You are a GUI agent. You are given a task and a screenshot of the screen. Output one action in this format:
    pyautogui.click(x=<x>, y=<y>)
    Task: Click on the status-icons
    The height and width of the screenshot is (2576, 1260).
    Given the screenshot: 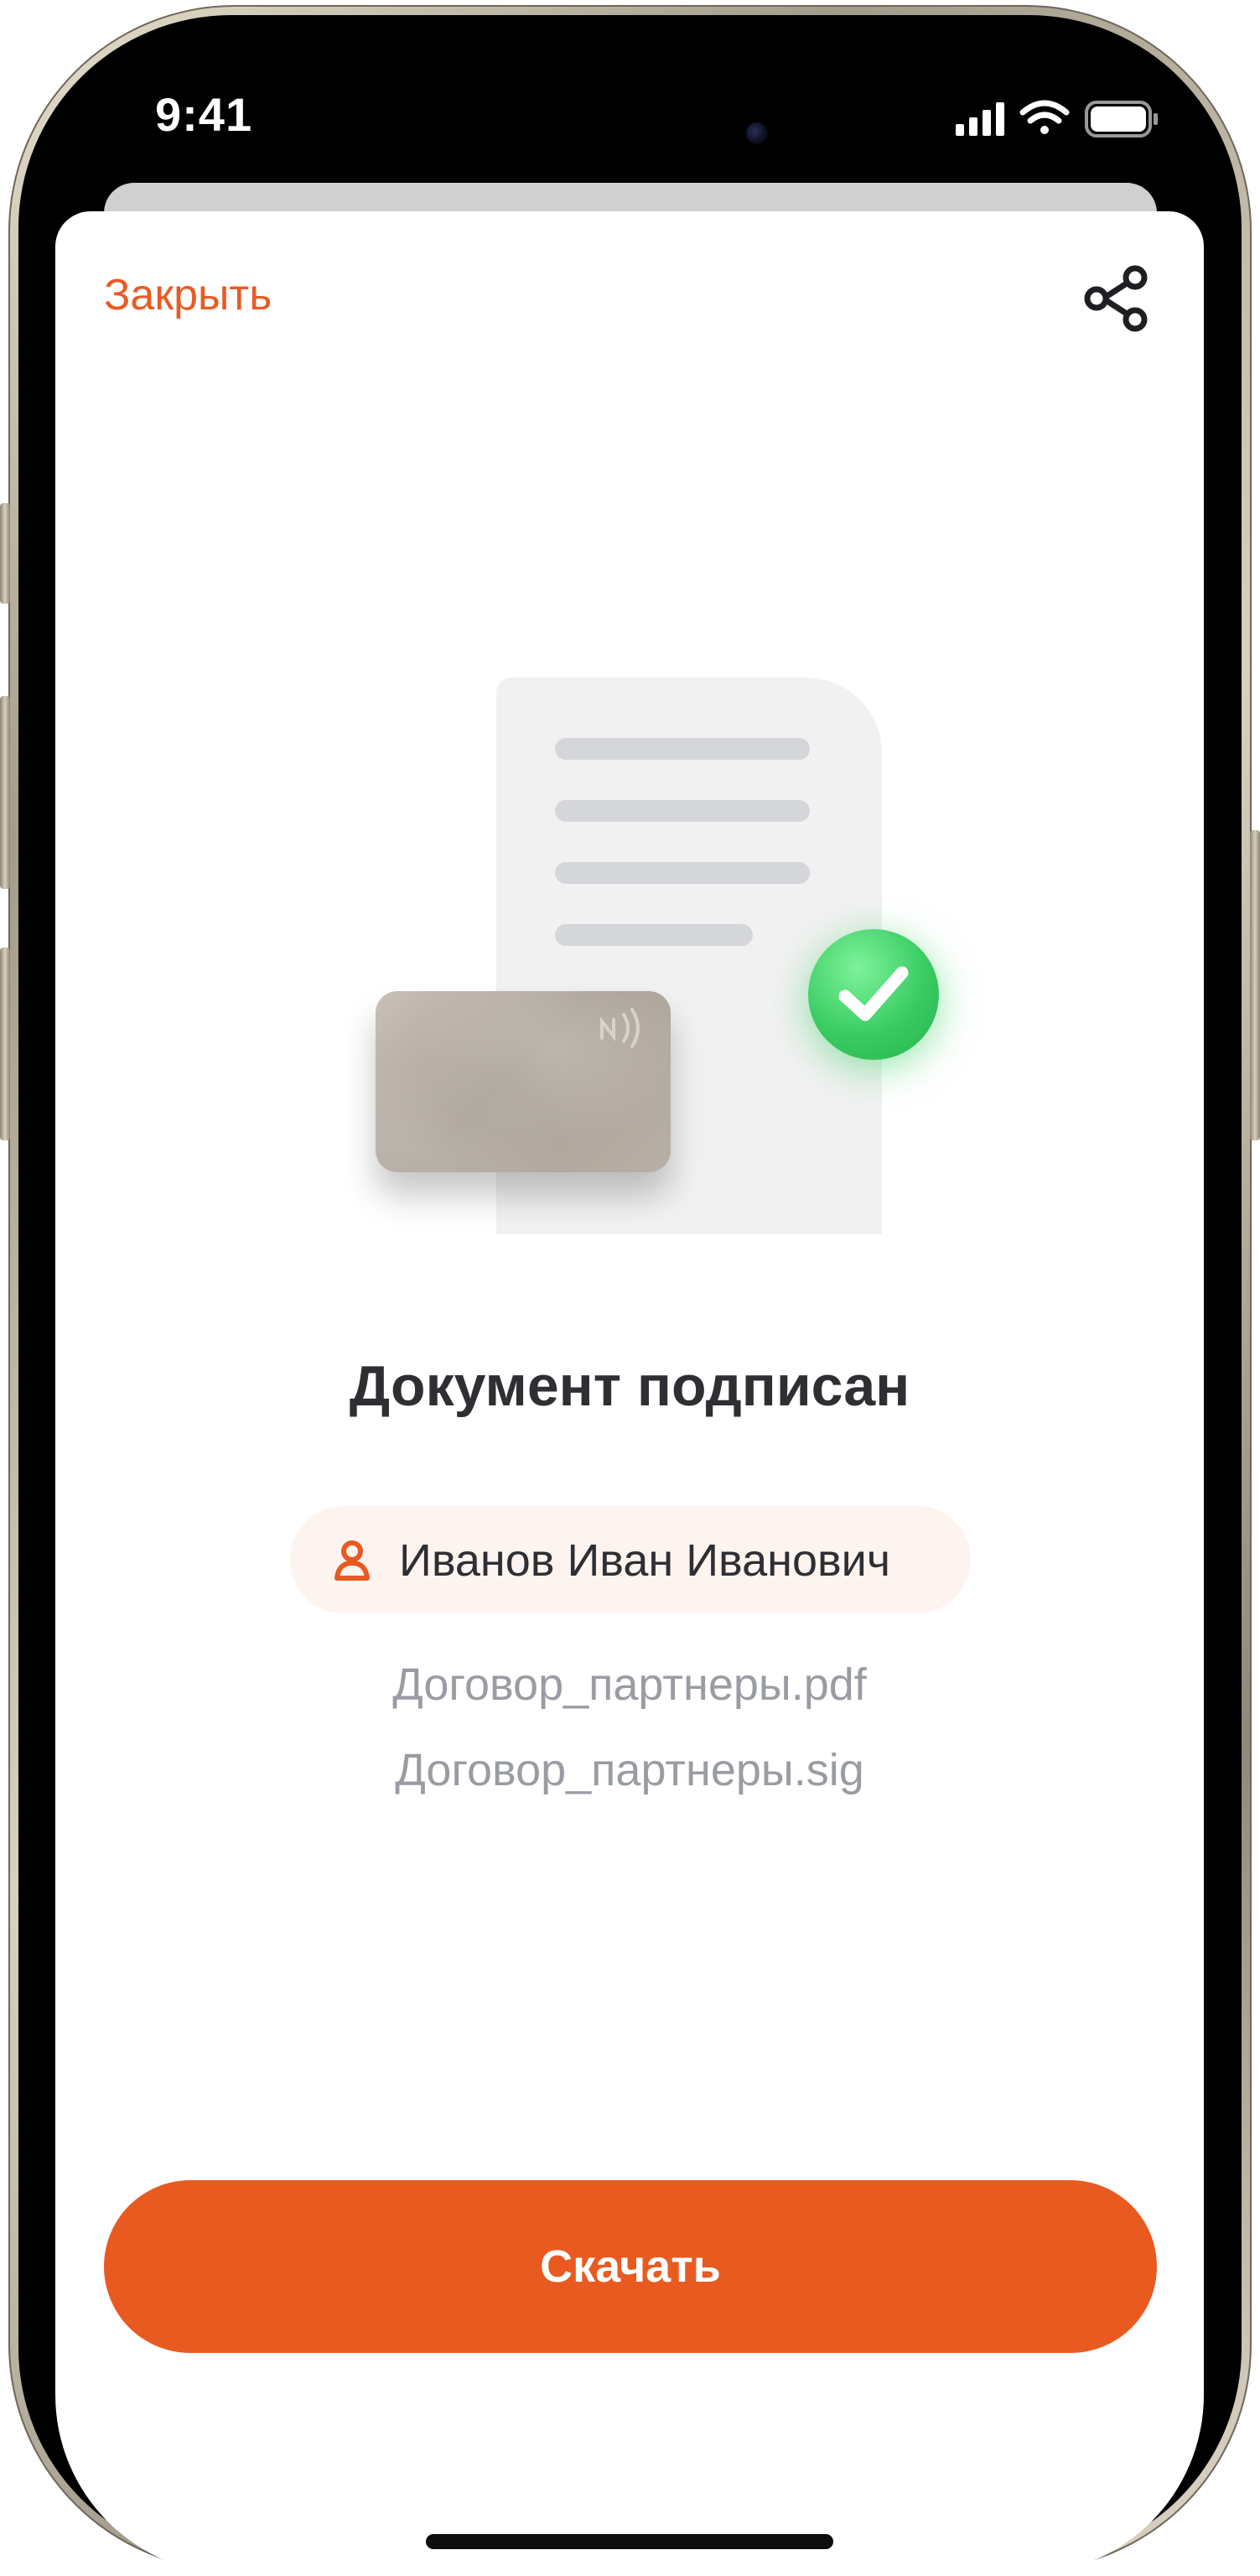 What is the action you would take?
    pyautogui.click(x=1057, y=119)
    